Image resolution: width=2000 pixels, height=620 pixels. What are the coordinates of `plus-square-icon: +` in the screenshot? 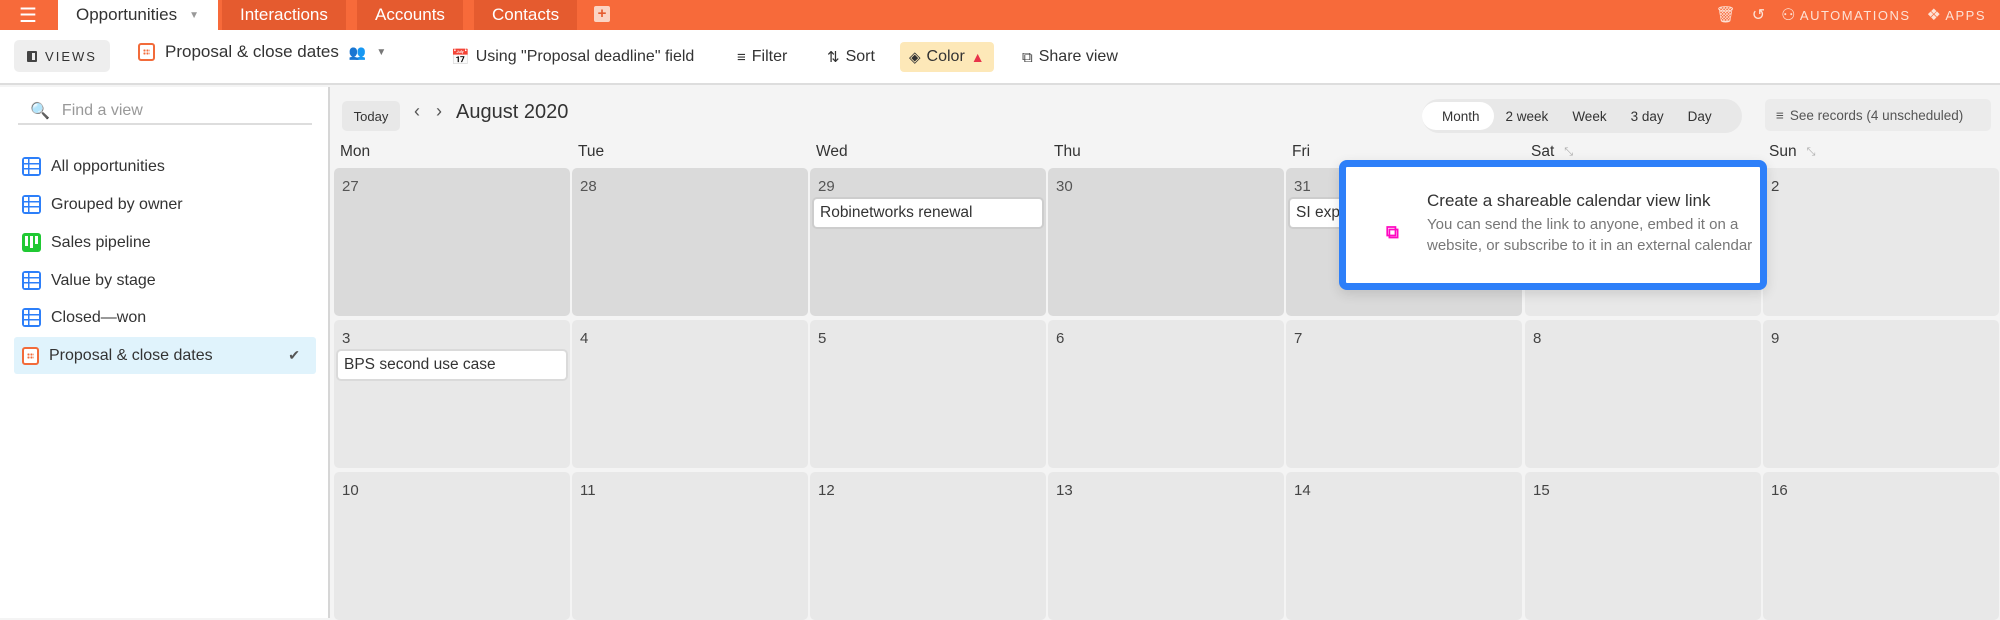 It's located at (602, 14).